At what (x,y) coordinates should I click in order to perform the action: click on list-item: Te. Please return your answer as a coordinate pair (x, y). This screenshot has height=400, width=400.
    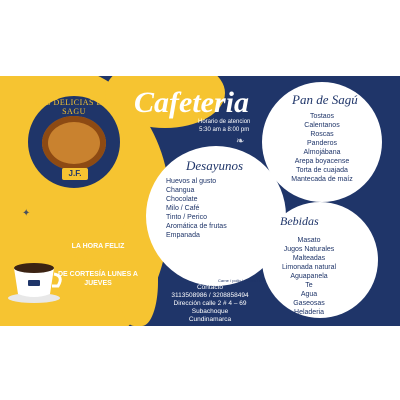
    Looking at the image, I should click on (309, 285).